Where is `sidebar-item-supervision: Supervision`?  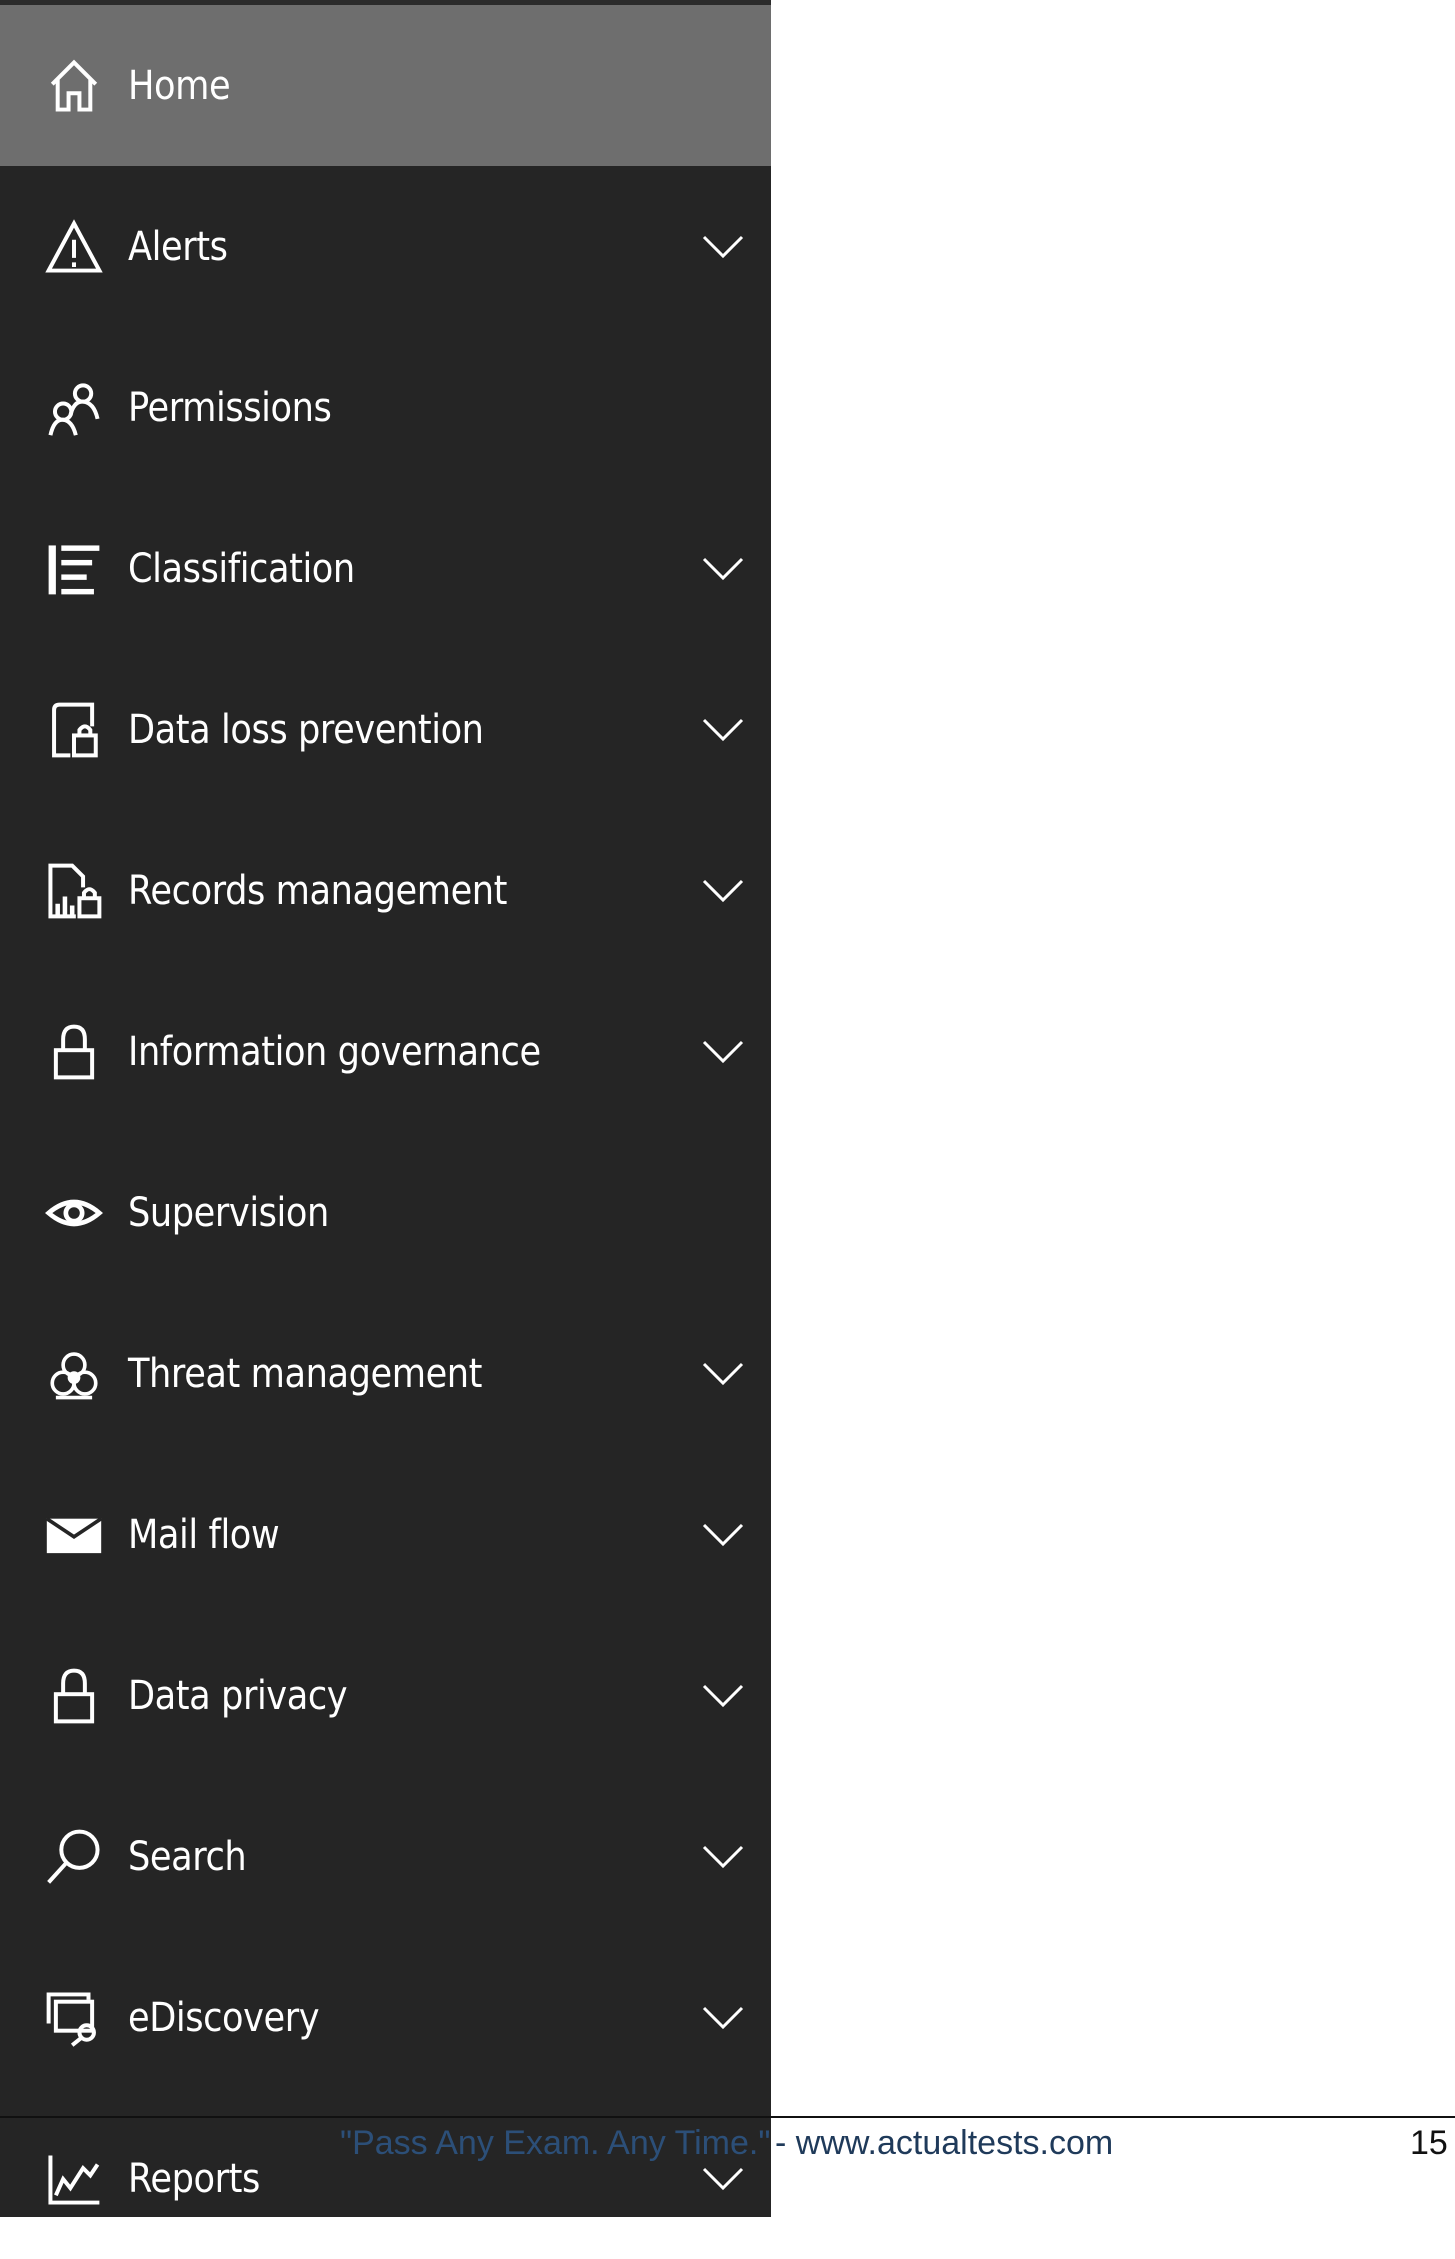 sidebar-item-supervision: Supervision is located at coordinates (385, 1212).